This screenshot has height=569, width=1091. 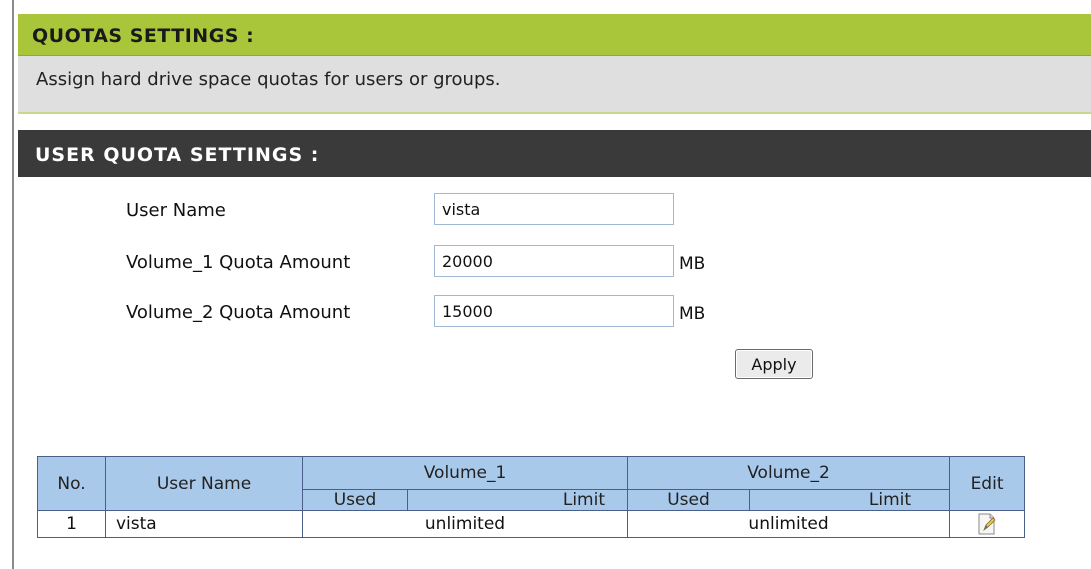 What do you see at coordinates (204, 483) in the screenshot?
I see `col-header-user-name: User Name` at bounding box center [204, 483].